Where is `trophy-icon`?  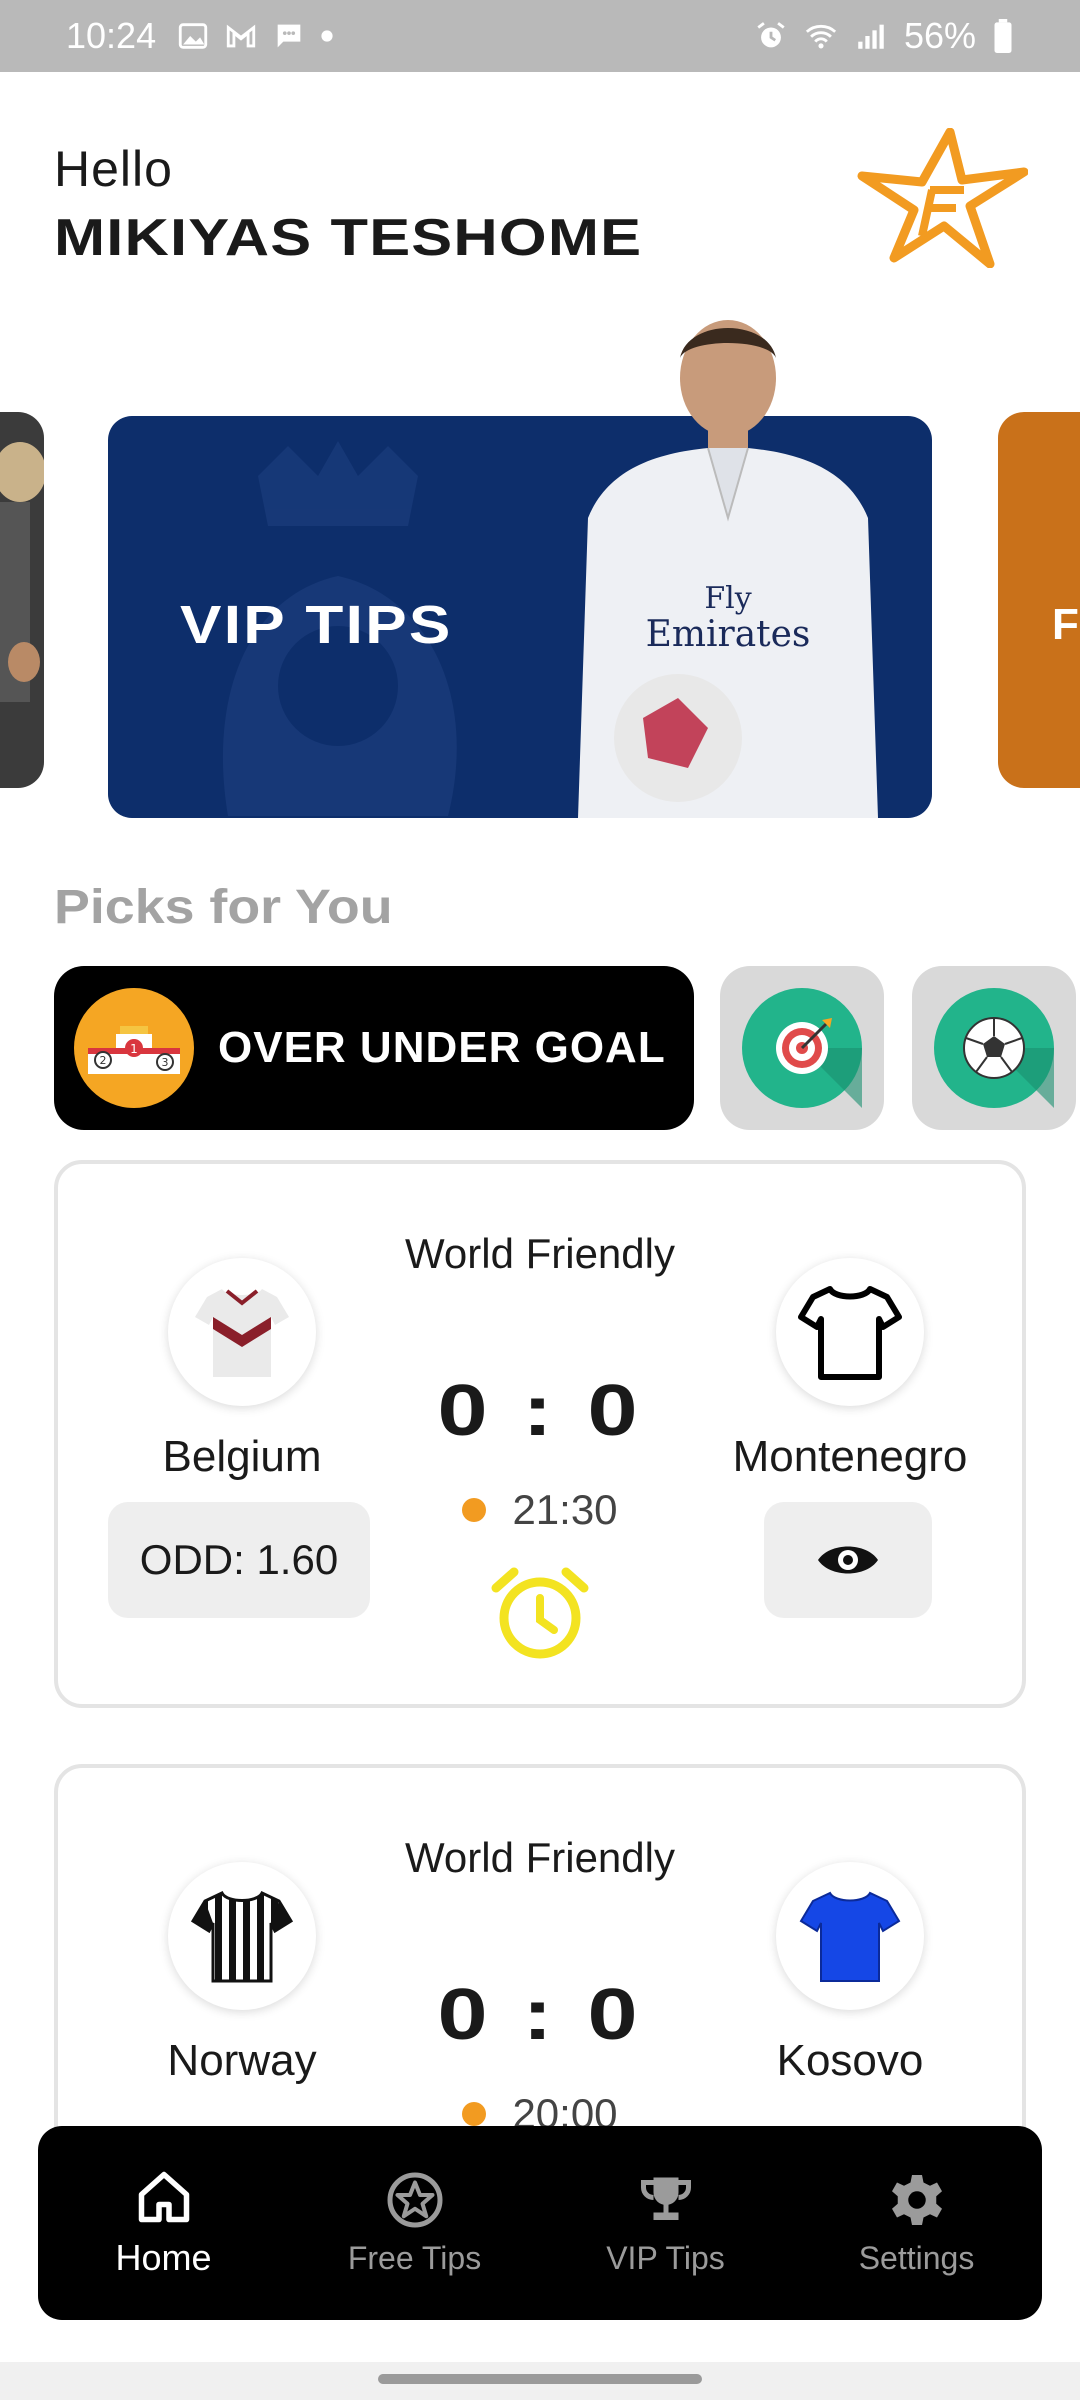
trophy-icon is located at coordinates (665, 2198).